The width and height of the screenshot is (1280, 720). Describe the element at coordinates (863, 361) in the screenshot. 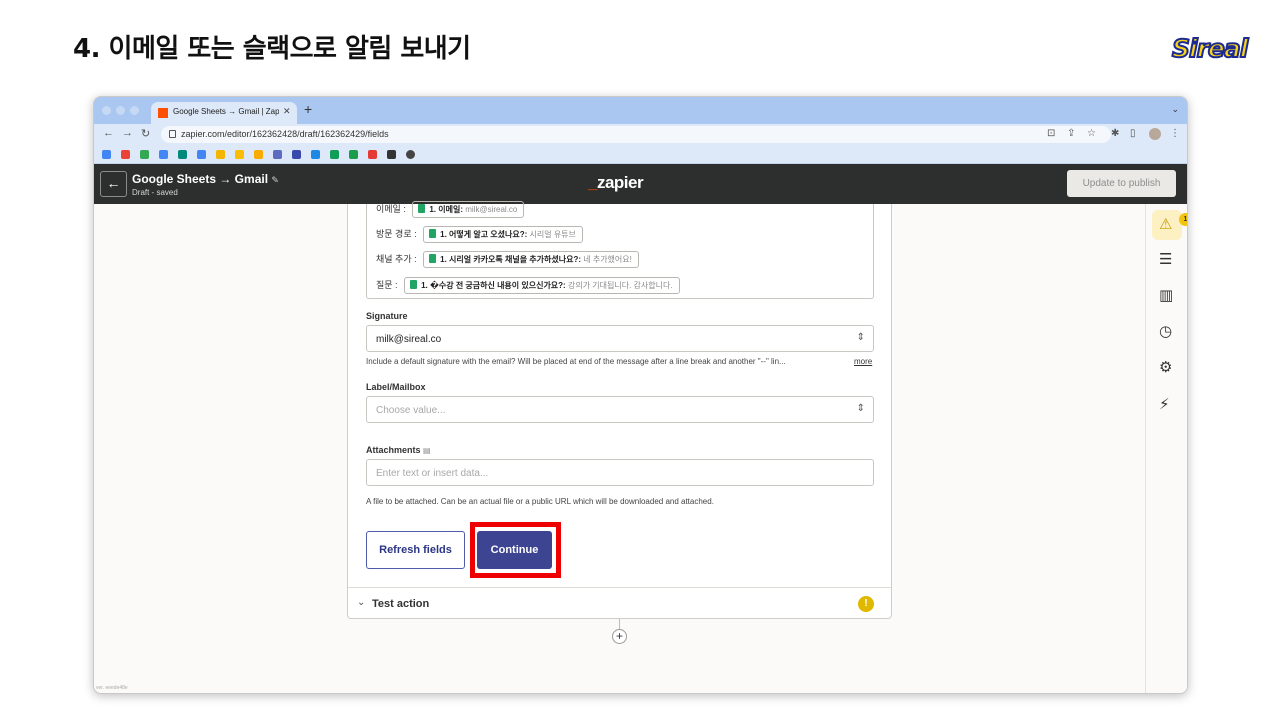

I see `more-link: more` at that location.